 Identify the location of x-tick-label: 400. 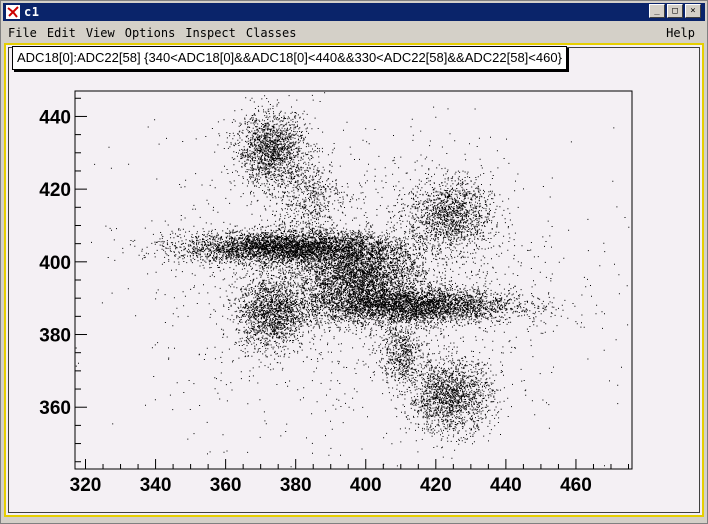
(366, 485).